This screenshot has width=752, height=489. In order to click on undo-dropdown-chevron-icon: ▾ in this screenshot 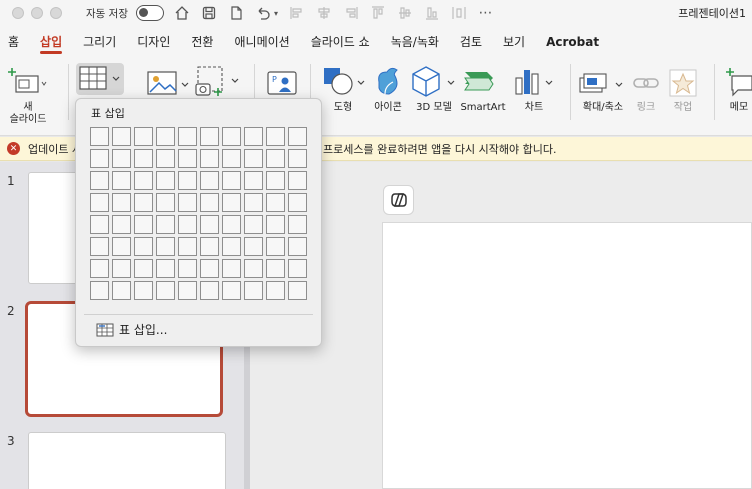, I will do `click(276, 13)`.